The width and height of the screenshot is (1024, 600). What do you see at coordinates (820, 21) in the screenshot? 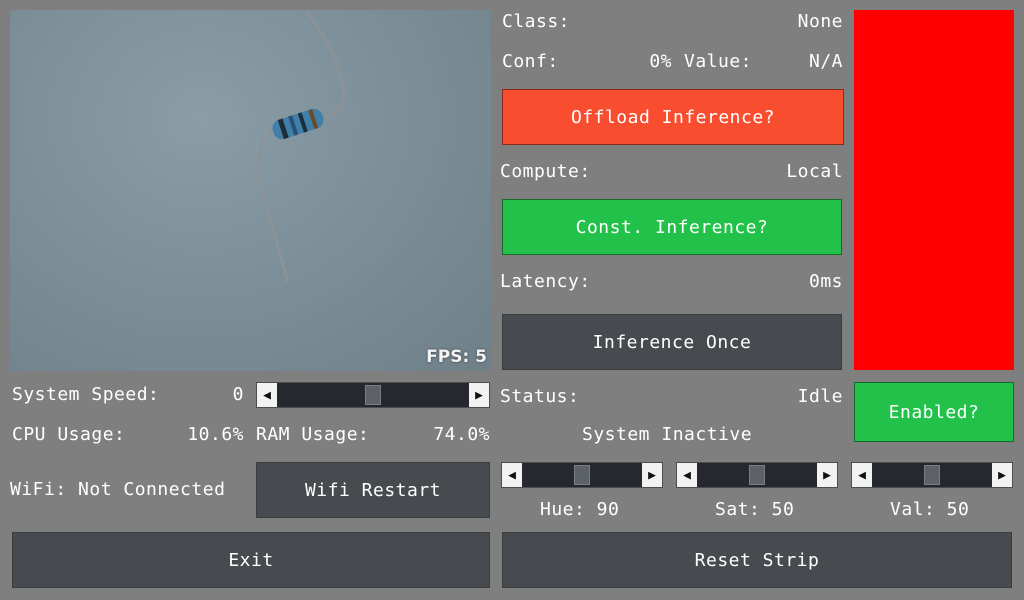
I see `class-value: None` at bounding box center [820, 21].